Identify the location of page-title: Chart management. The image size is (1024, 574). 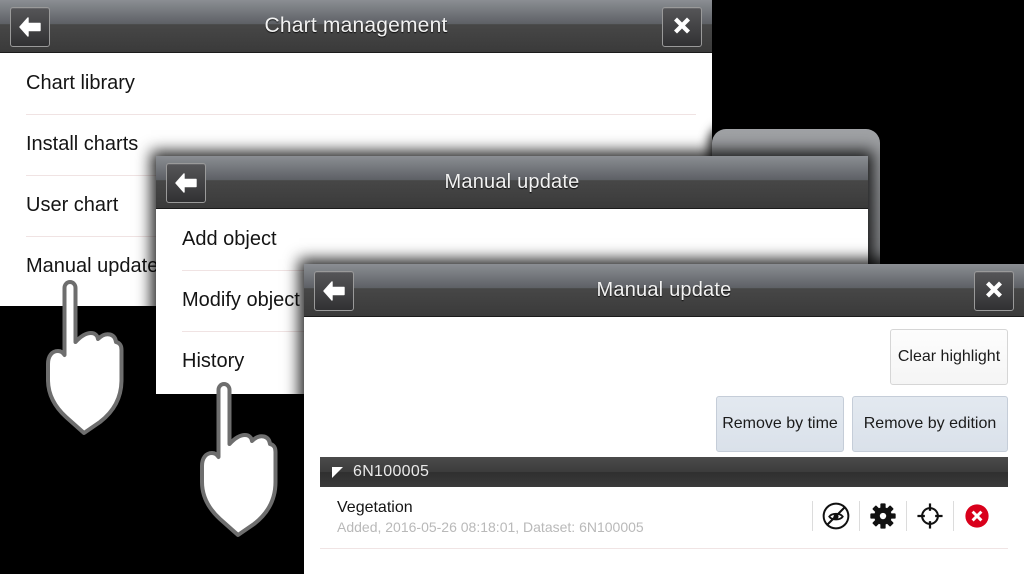
(356, 25).